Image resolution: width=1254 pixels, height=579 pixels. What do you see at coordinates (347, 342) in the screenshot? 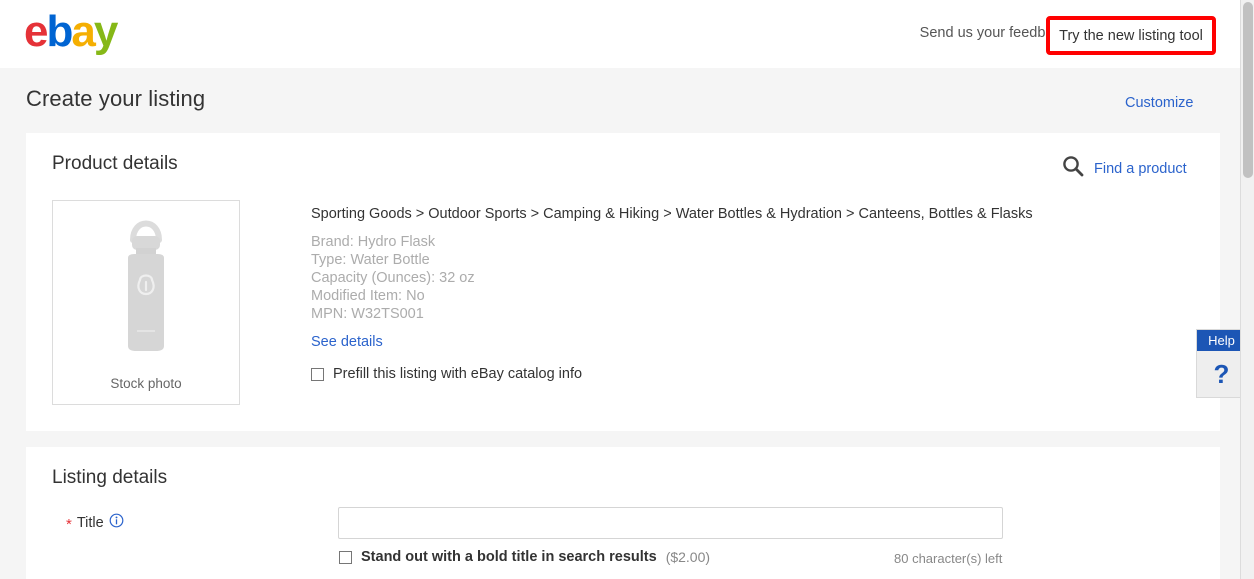
I see `see-details-link: See details` at bounding box center [347, 342].